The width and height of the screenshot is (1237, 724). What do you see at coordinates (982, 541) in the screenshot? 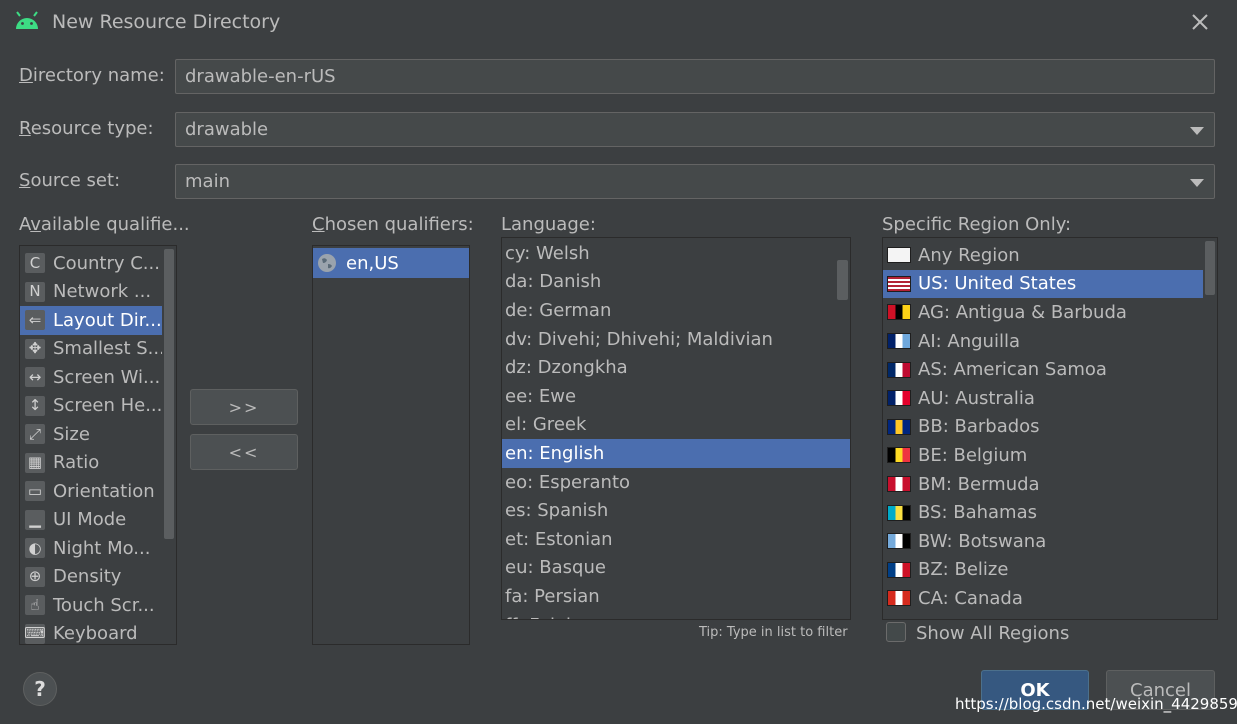
I see `region-label: BW: Botswana` at bounding box center [982, 541].